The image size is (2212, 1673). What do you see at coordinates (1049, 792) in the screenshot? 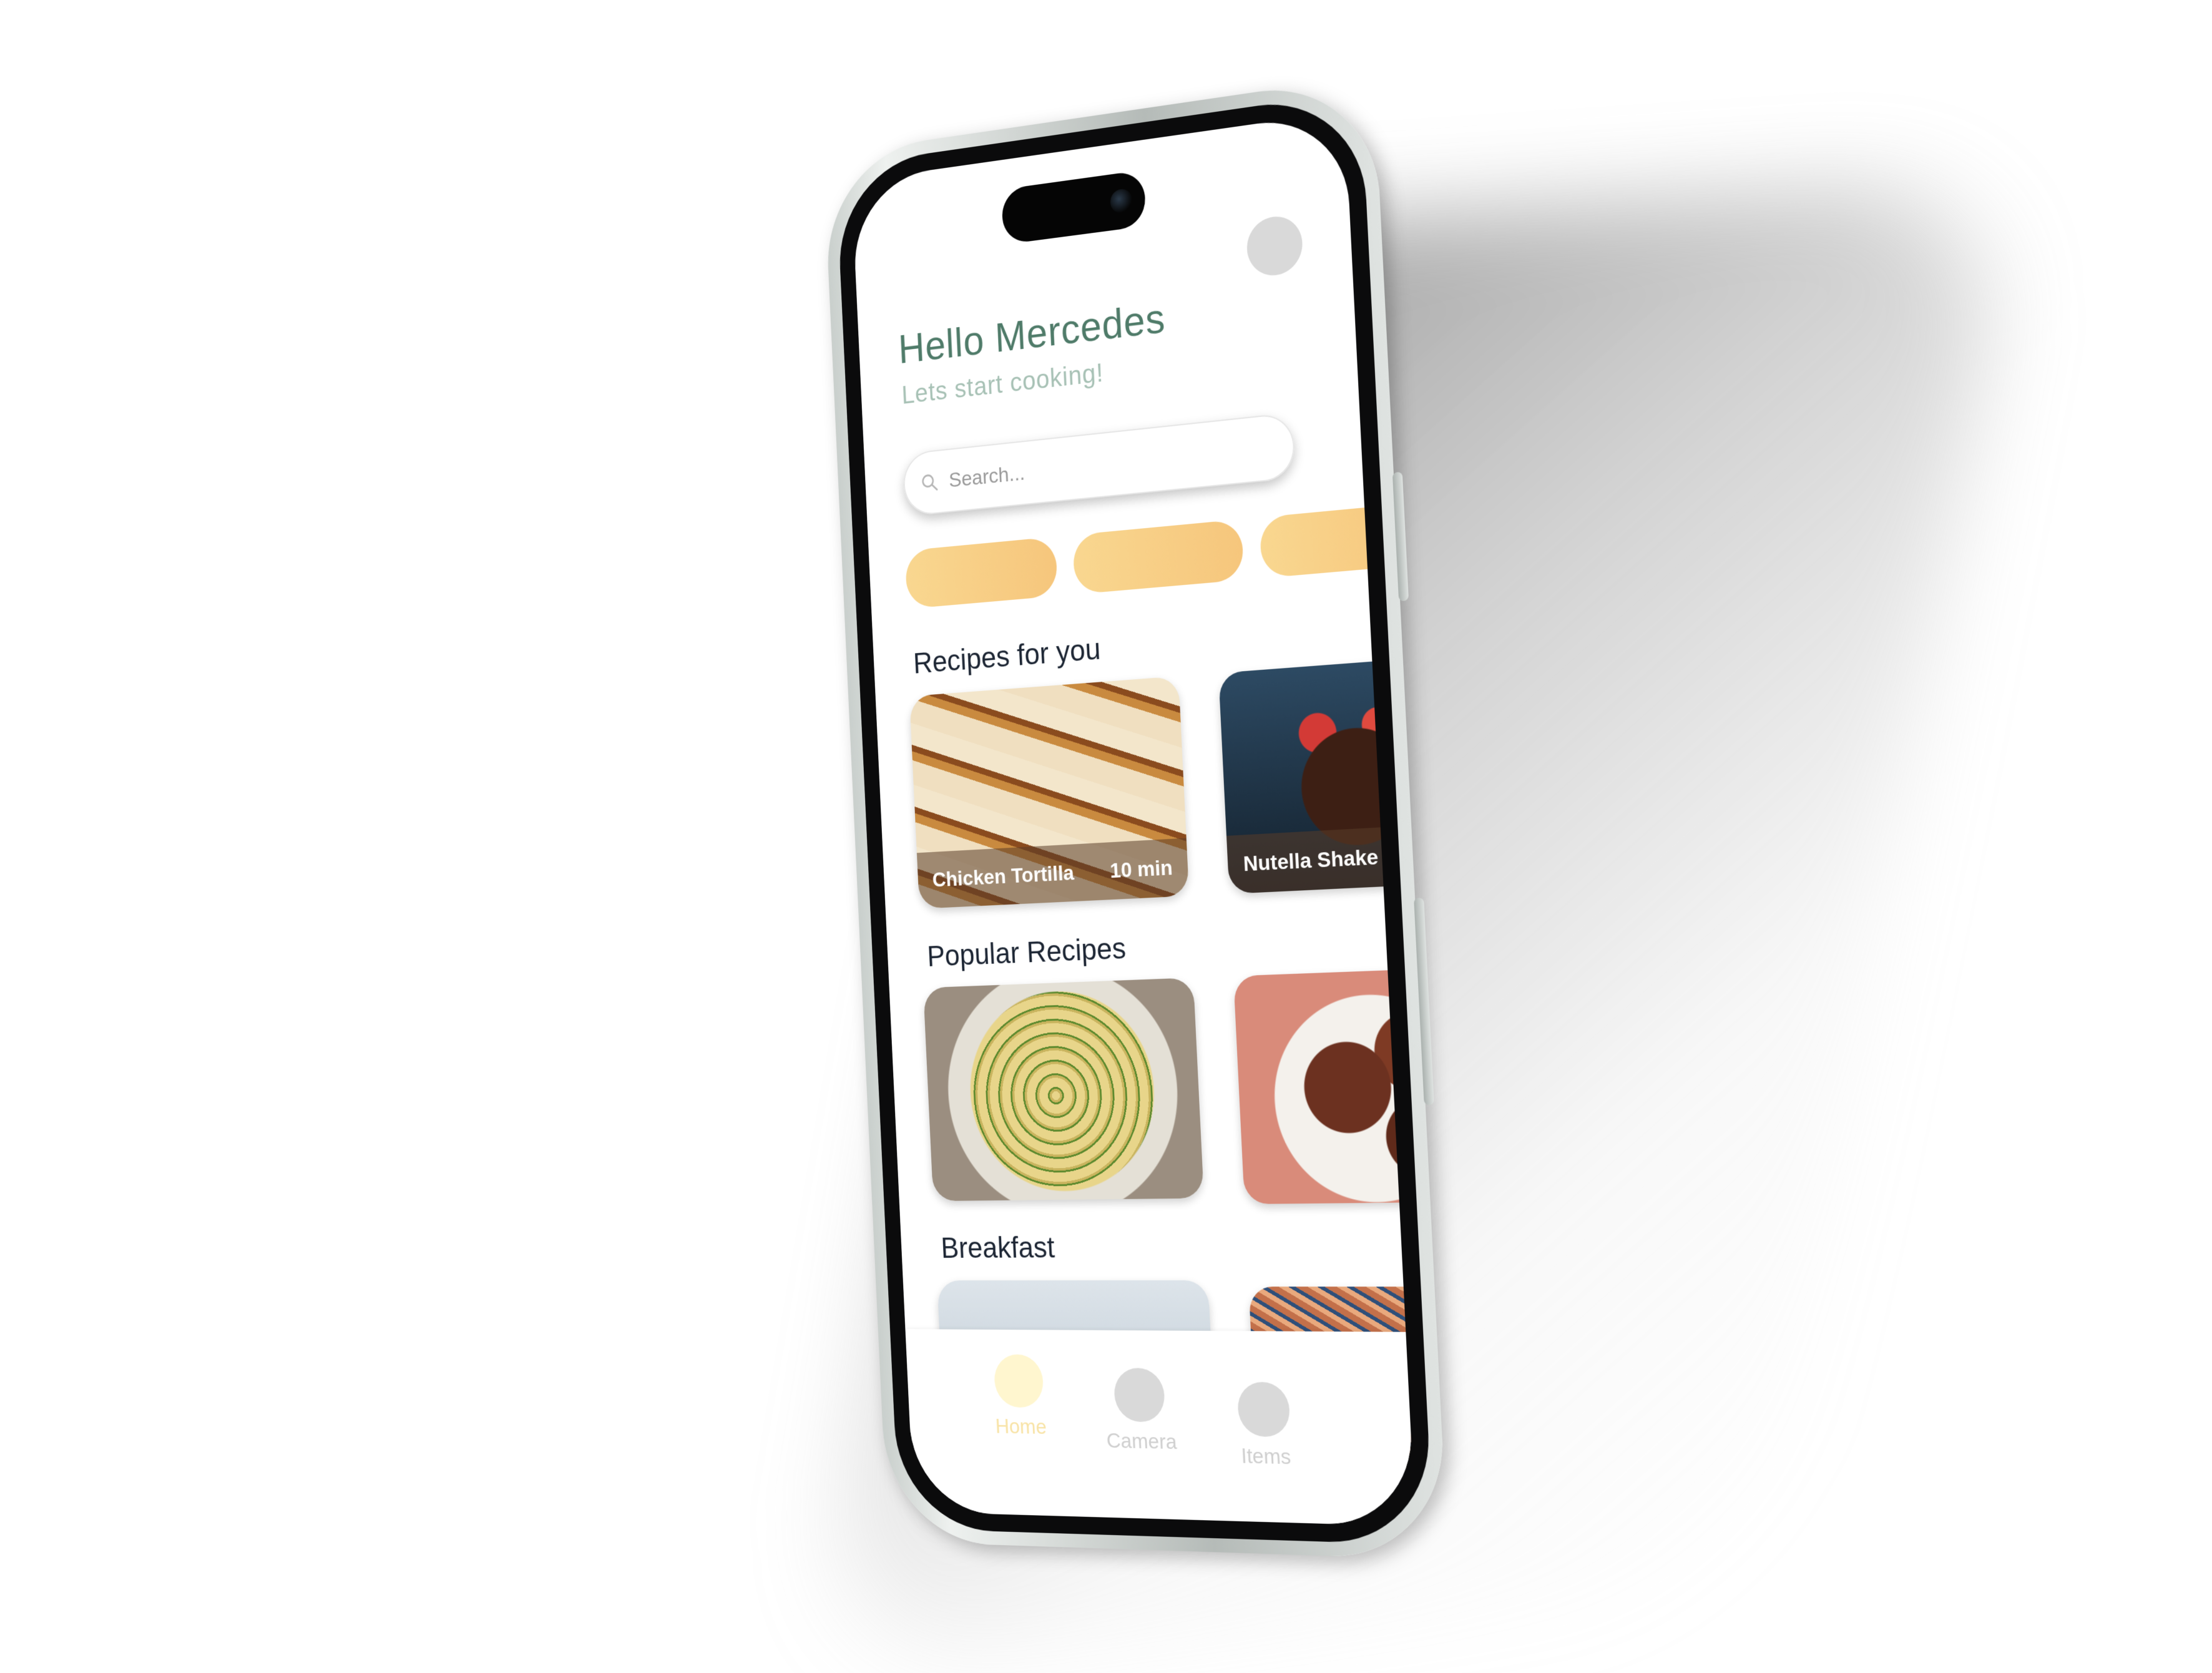
I see `recipe-card-chicken-tortilla: Chicken Tortilla 10 min` at bounding box center [1049, 792].